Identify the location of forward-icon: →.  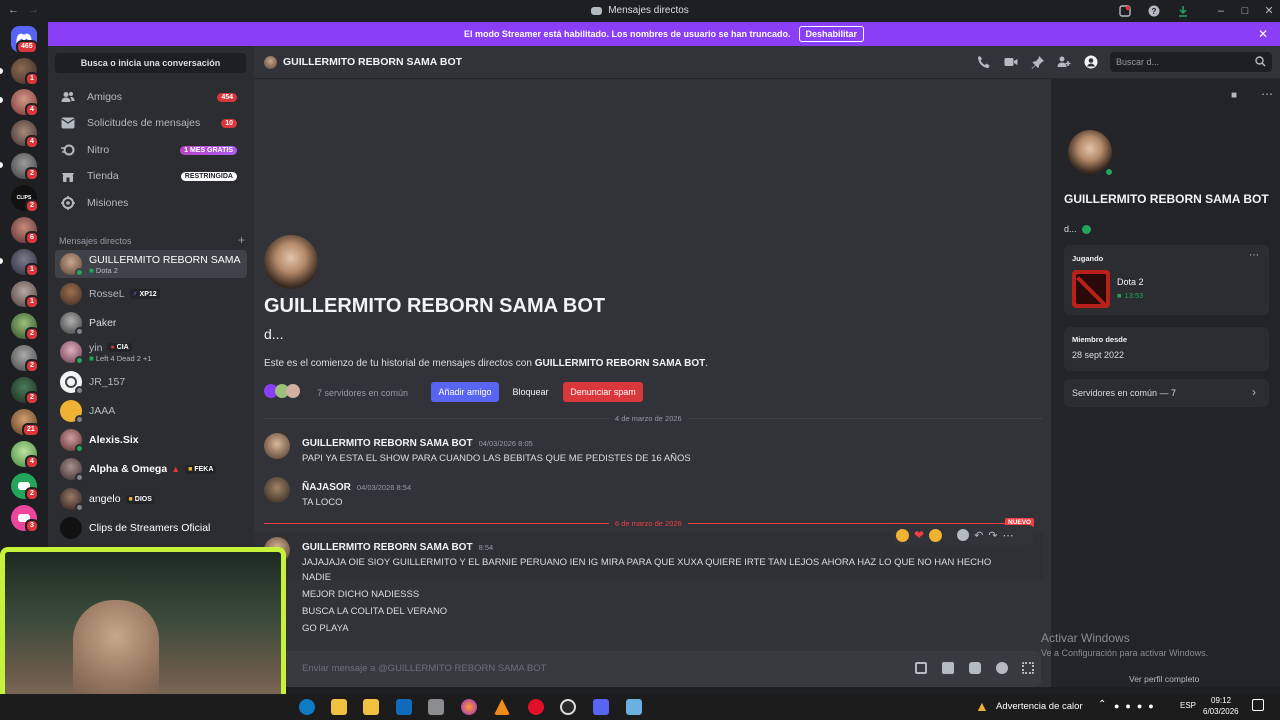
(33, 10).